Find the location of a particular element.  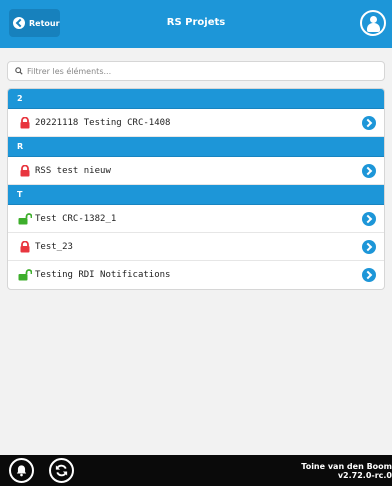

page-title: RS Projets is located at coordinates (196, 22).